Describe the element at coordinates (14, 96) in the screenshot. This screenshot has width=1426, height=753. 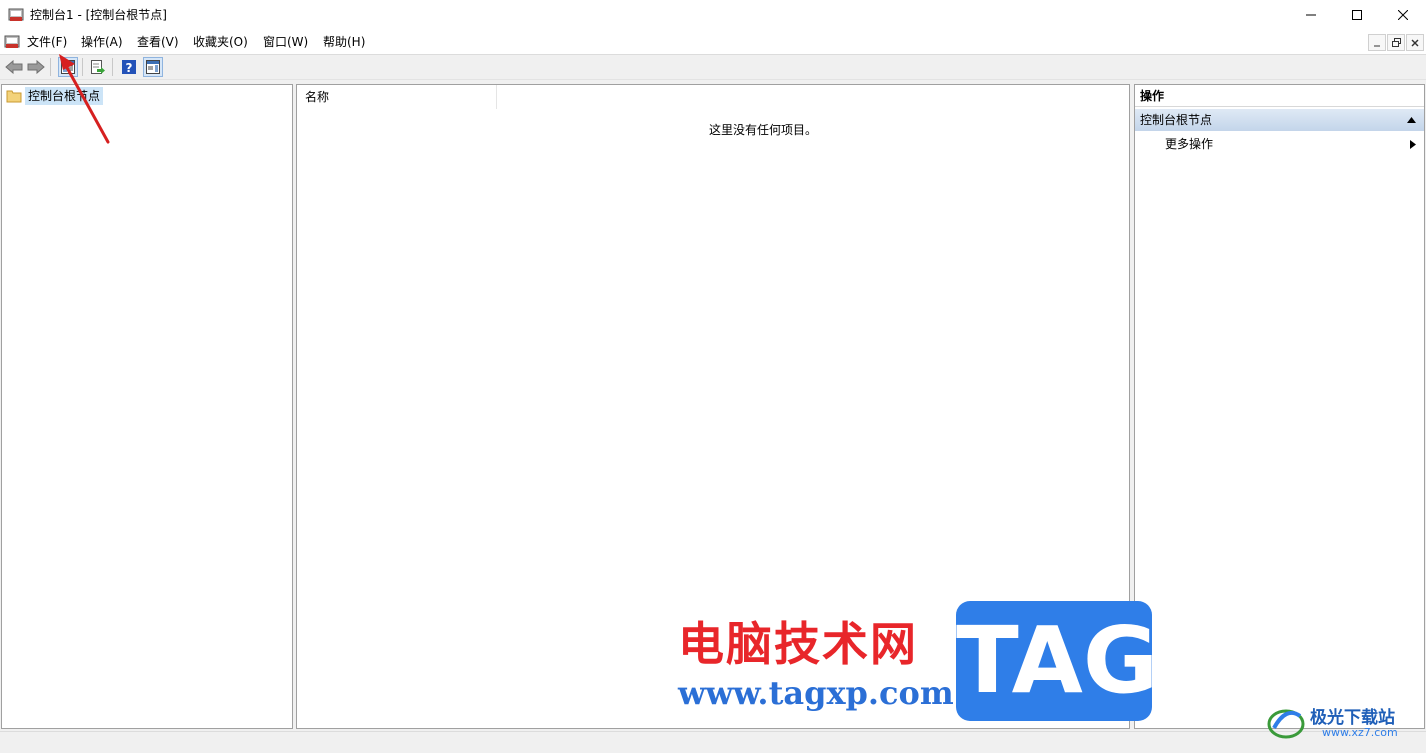
I see `folder-icon` at that location.